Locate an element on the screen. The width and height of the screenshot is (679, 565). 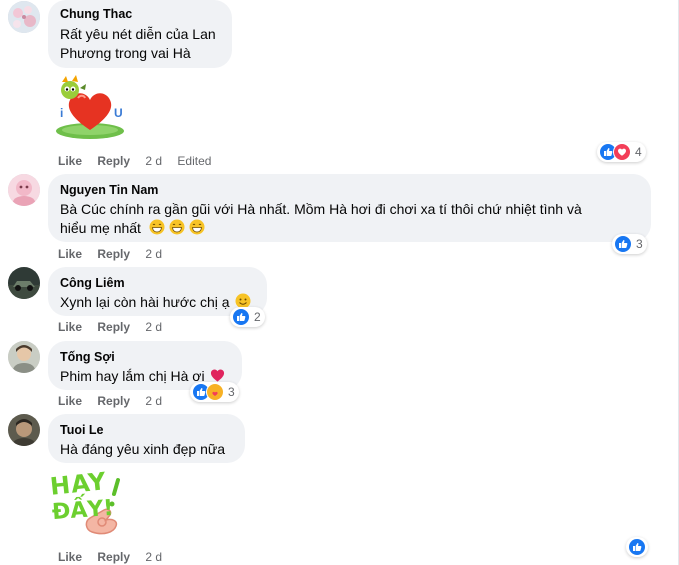
hay-day-sticker: HAY ĐẤY! is located at coordinates (88, 504).